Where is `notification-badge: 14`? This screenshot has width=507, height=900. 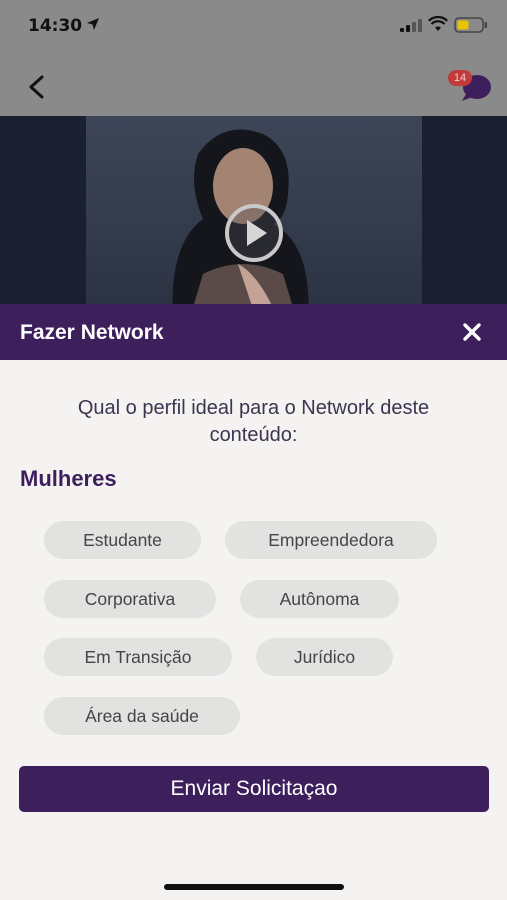
notification-badge: 14 is located at coordinates (460, 78).